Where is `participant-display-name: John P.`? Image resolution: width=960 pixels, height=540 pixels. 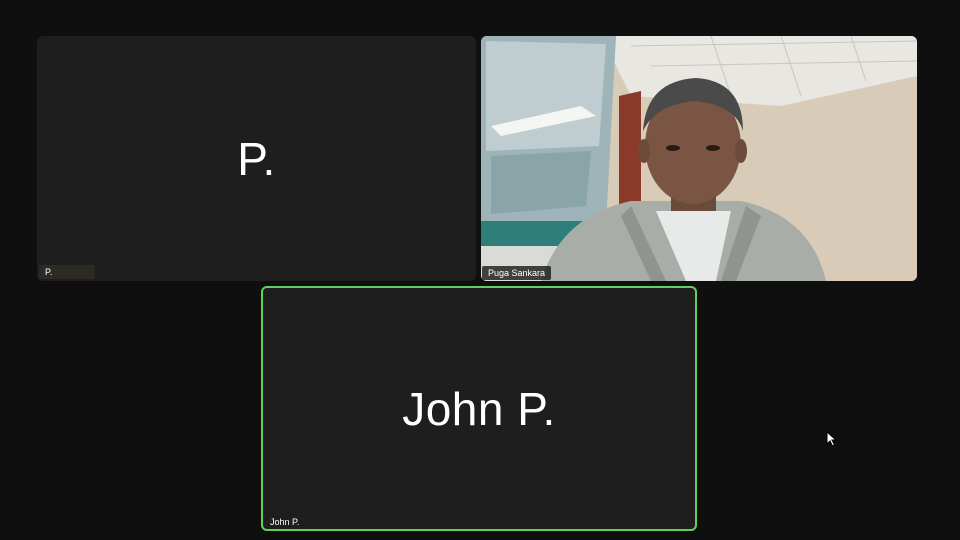 participant-display-name: John P. is located at coordinates (479, 408).